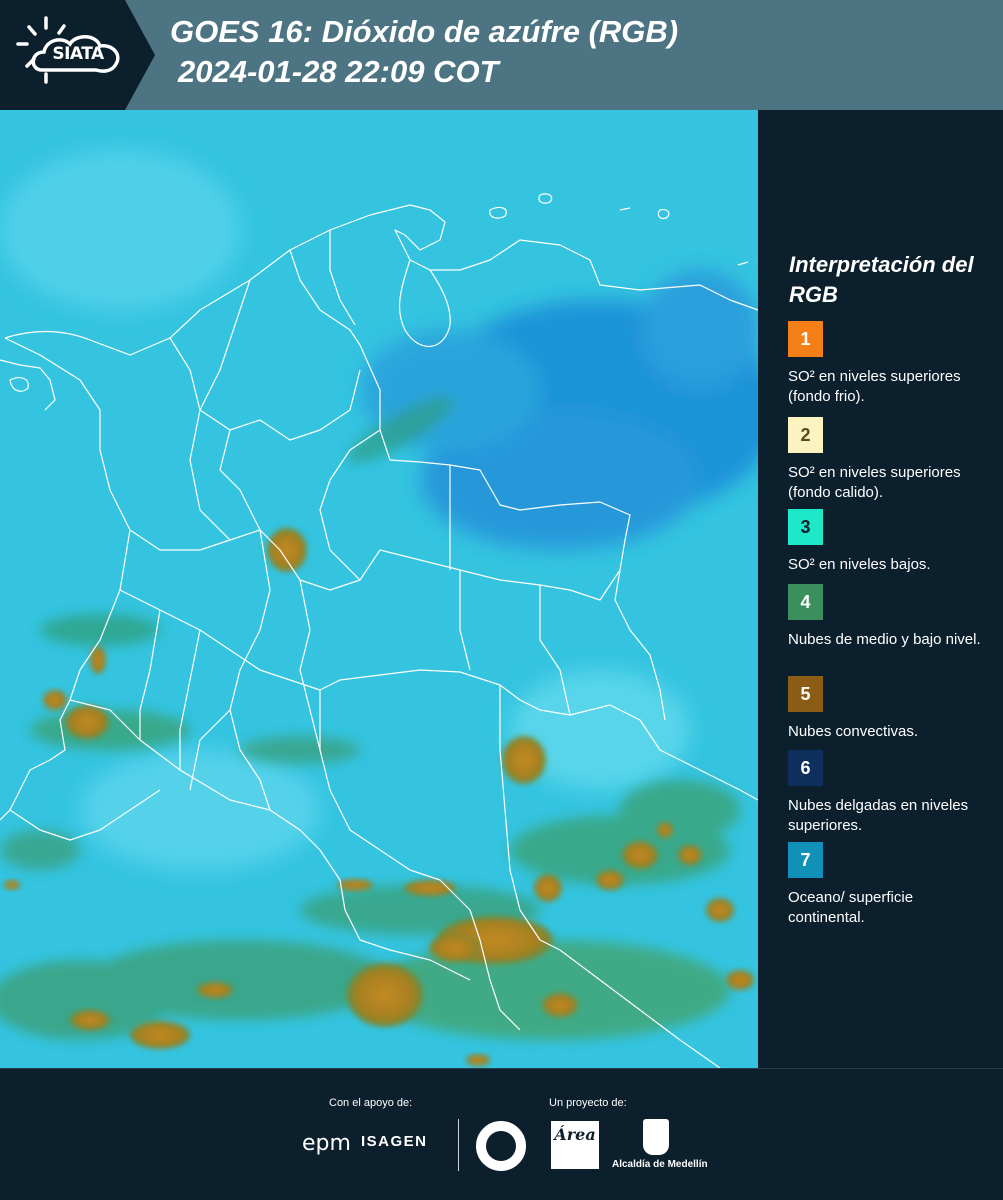 The width and height of the screenshot is (1003, 1200). What do you see at coordinates (859, 564) in the screenshot?
I see `legend-text-3: SO² en niveles bajos.` at bounding box center [859, 564].